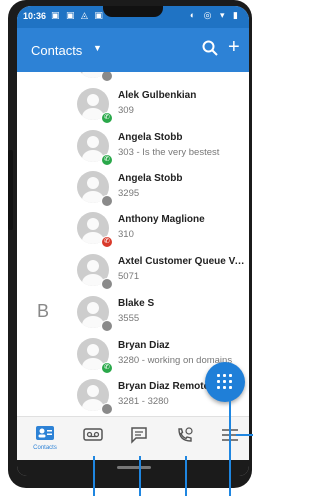 This screenshot has width=320, height=496. Describe the element at coordinates (35, 16) in the screenshot. I see `status-time: 10:36` at that location.